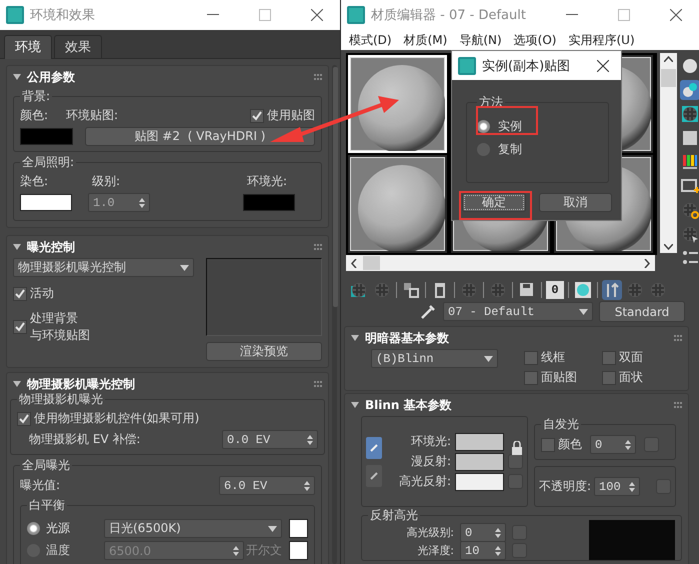 The height and width of the screenshot is (564, 699). I want to click on window-title: 环境和效果, so click(63, 15).